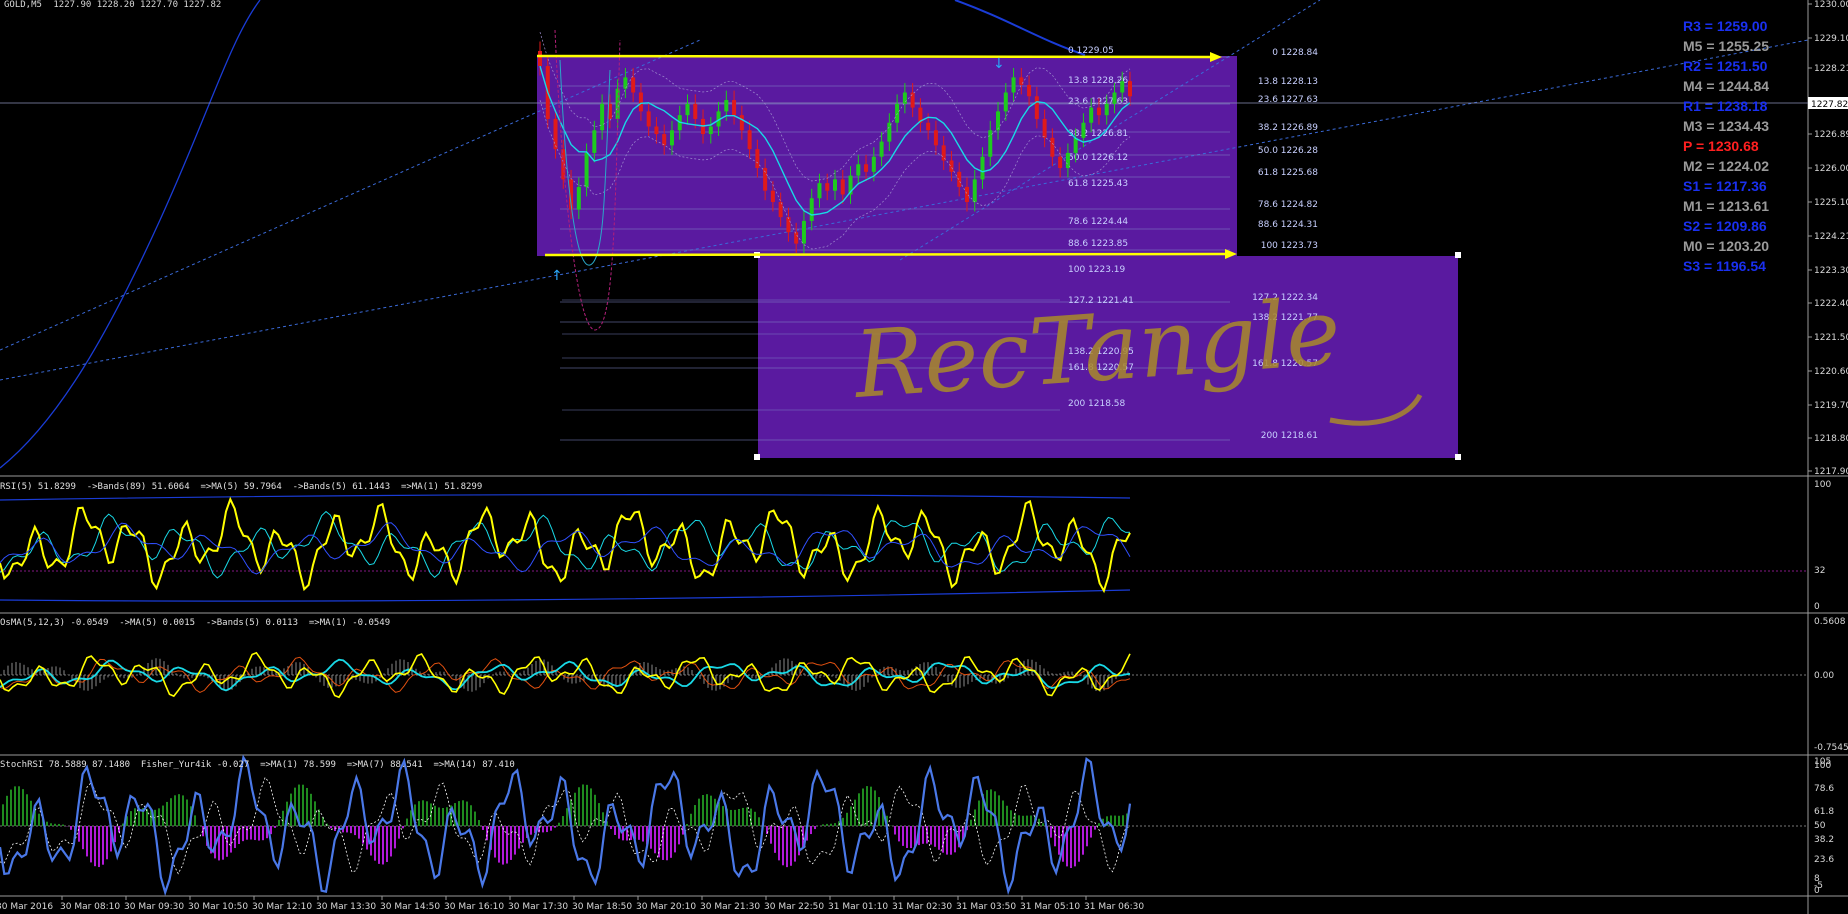  I want to click on chart-title: GOLD,M5 1227.90 1228.20 1227.70 1227.82, so click(112, 5).